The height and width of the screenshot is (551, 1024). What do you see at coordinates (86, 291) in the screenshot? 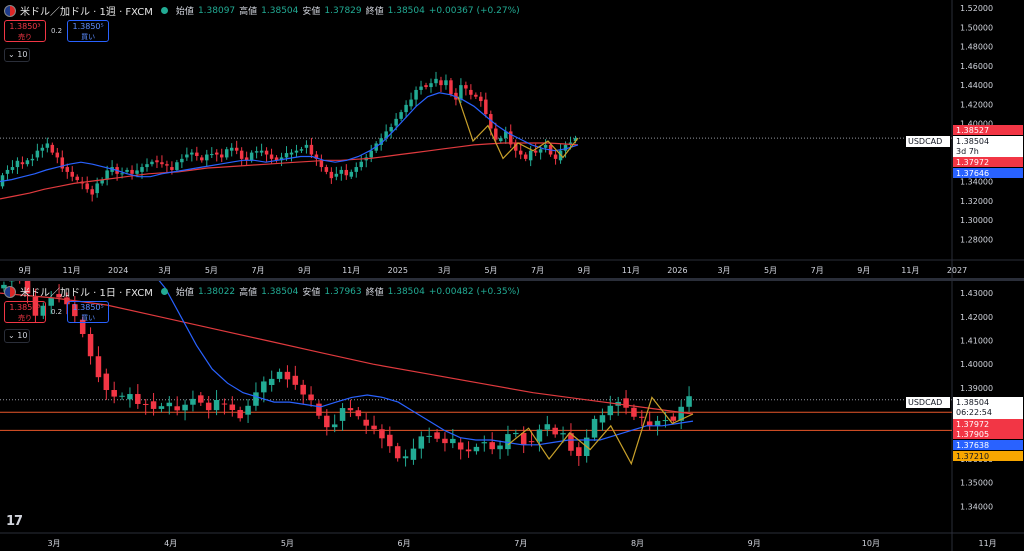
I see `symbol-title: 米ドル／加ドル · 1日 · FXCM` at bounding box center [86, 291].